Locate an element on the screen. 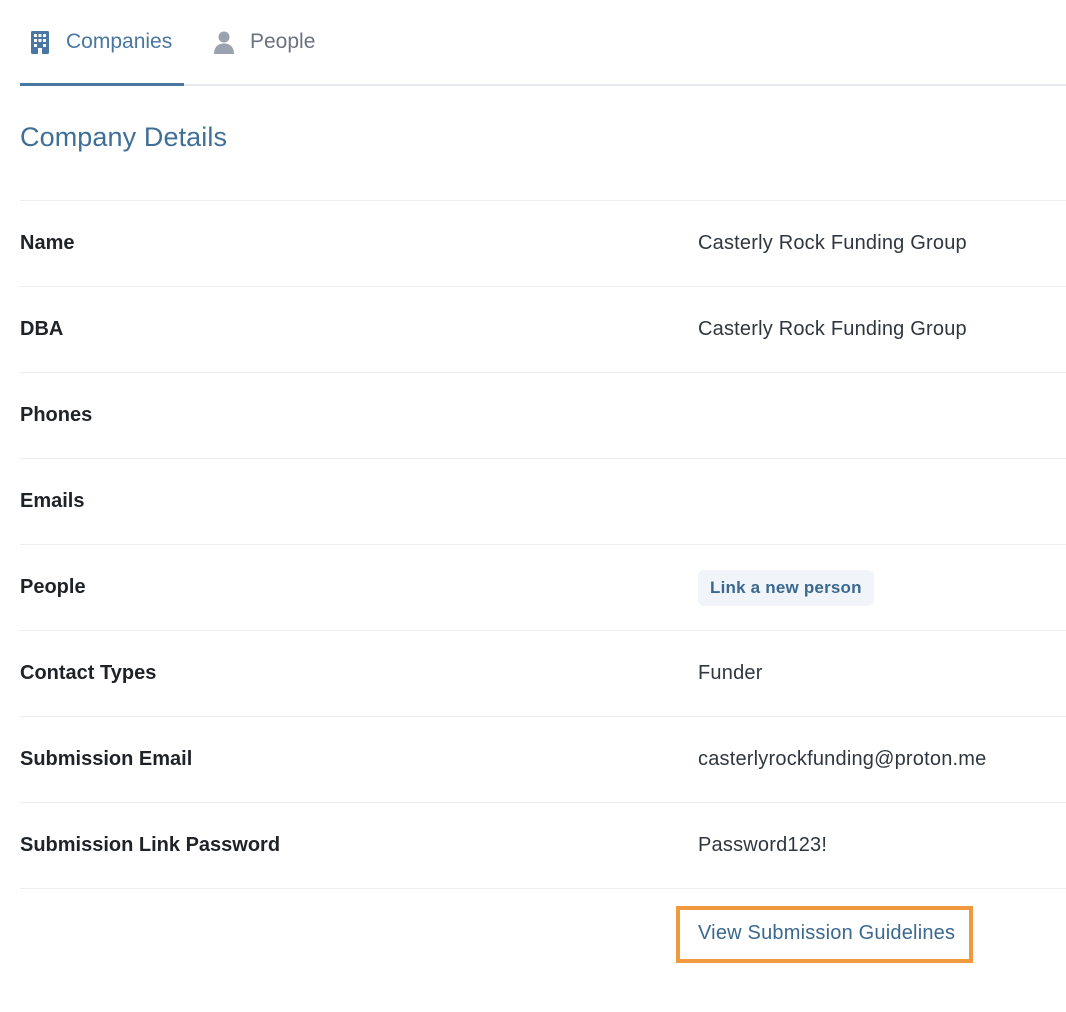 This screenshot has height=1012, width=1066. detail-row-phones: Phones is located at coordinates (543, 416).